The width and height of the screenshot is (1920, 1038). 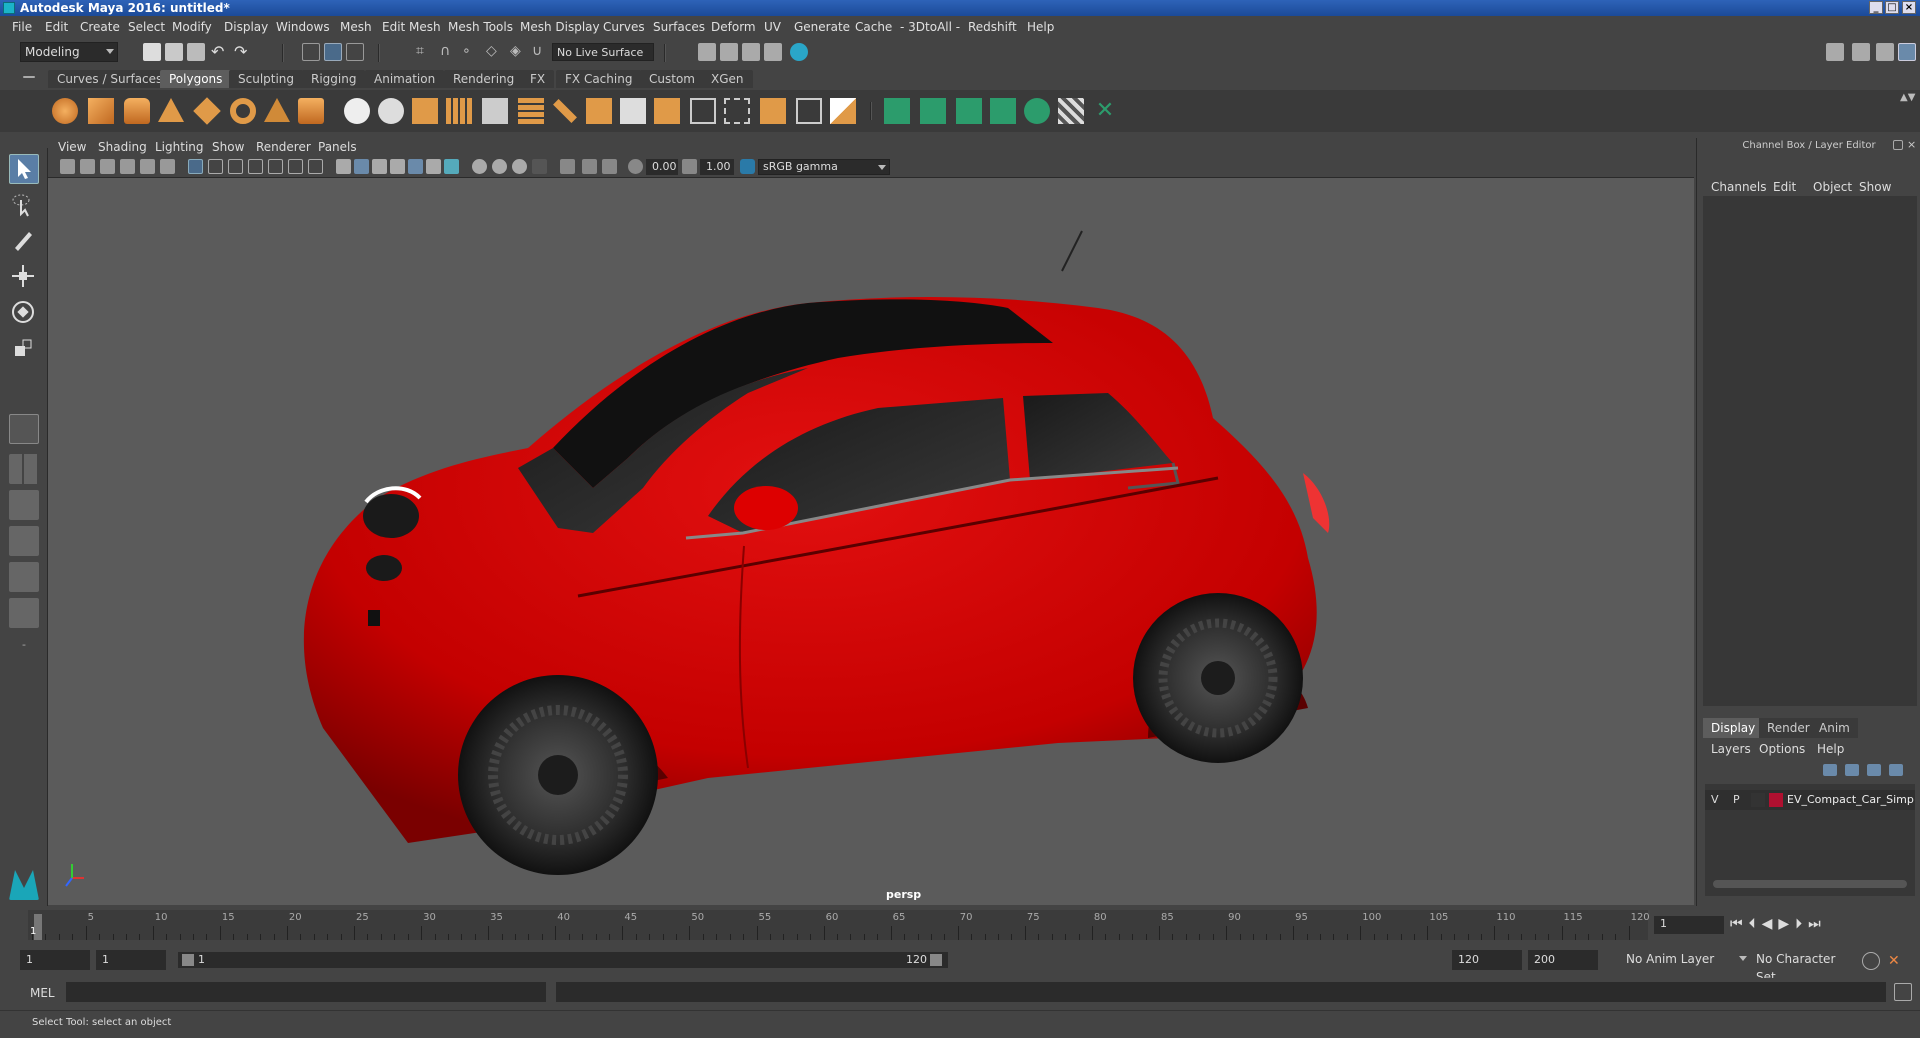 What do you see at coordinates (1804, 967) in the screenshot?
I see `character-set-dropdown: No Character Set` at bounding box center [1804, 967].